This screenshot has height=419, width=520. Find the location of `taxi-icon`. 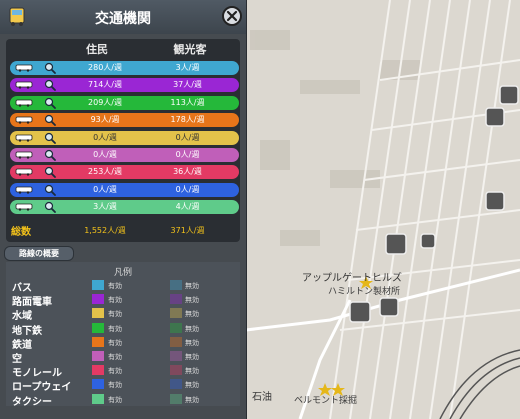

taxi-icon is located at coordinates (24, 207).